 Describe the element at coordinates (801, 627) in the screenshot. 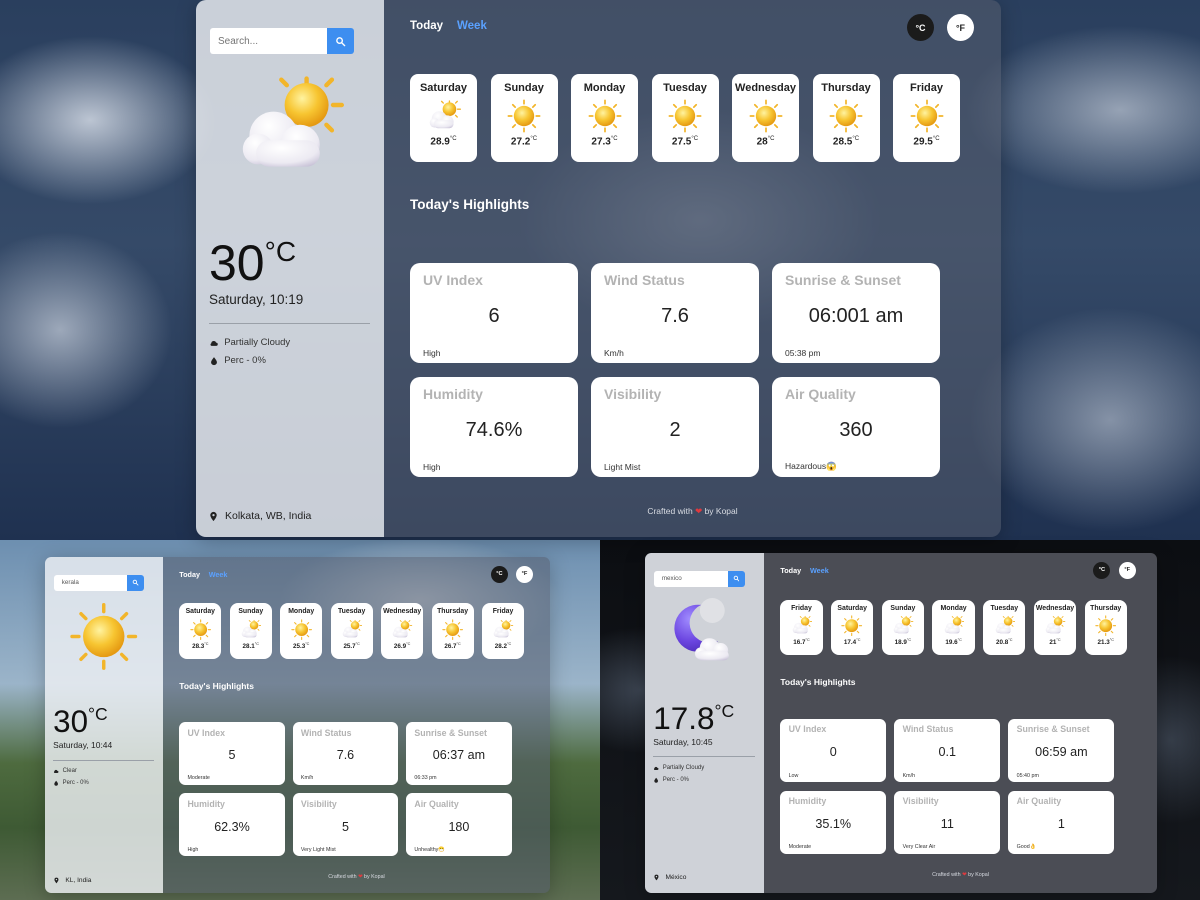

I see `forecast-card-friday: Friday 16.7°C` at that location.